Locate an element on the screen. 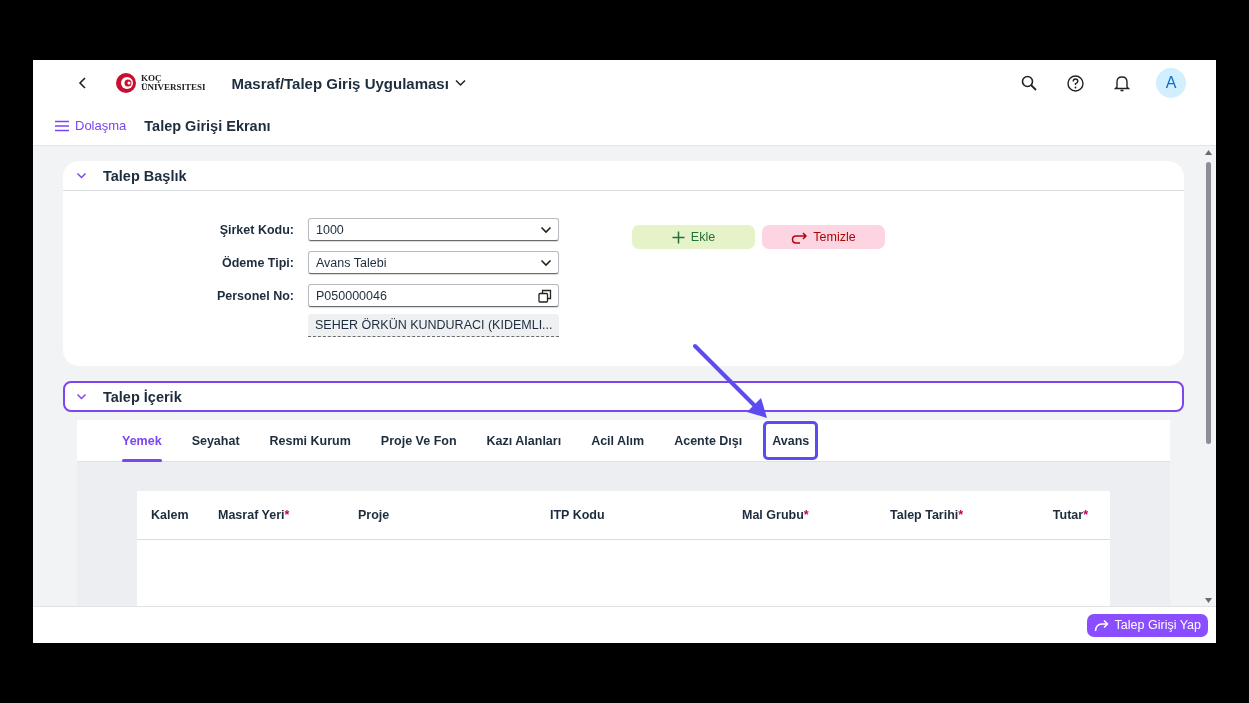  back-icon is located at coordinates (83, 83).